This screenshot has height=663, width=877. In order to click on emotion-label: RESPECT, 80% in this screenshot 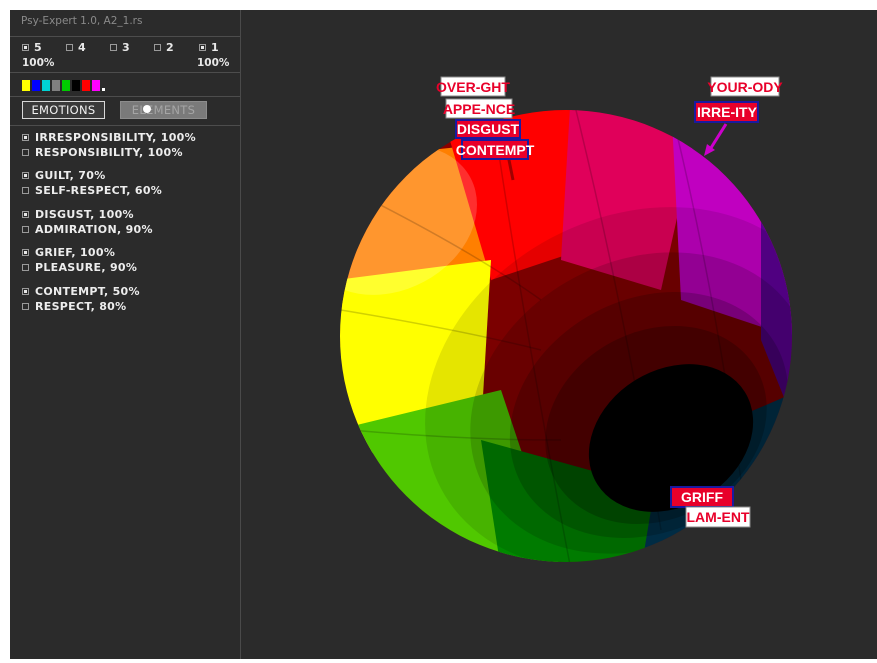, I will do `click(81, 306)`.